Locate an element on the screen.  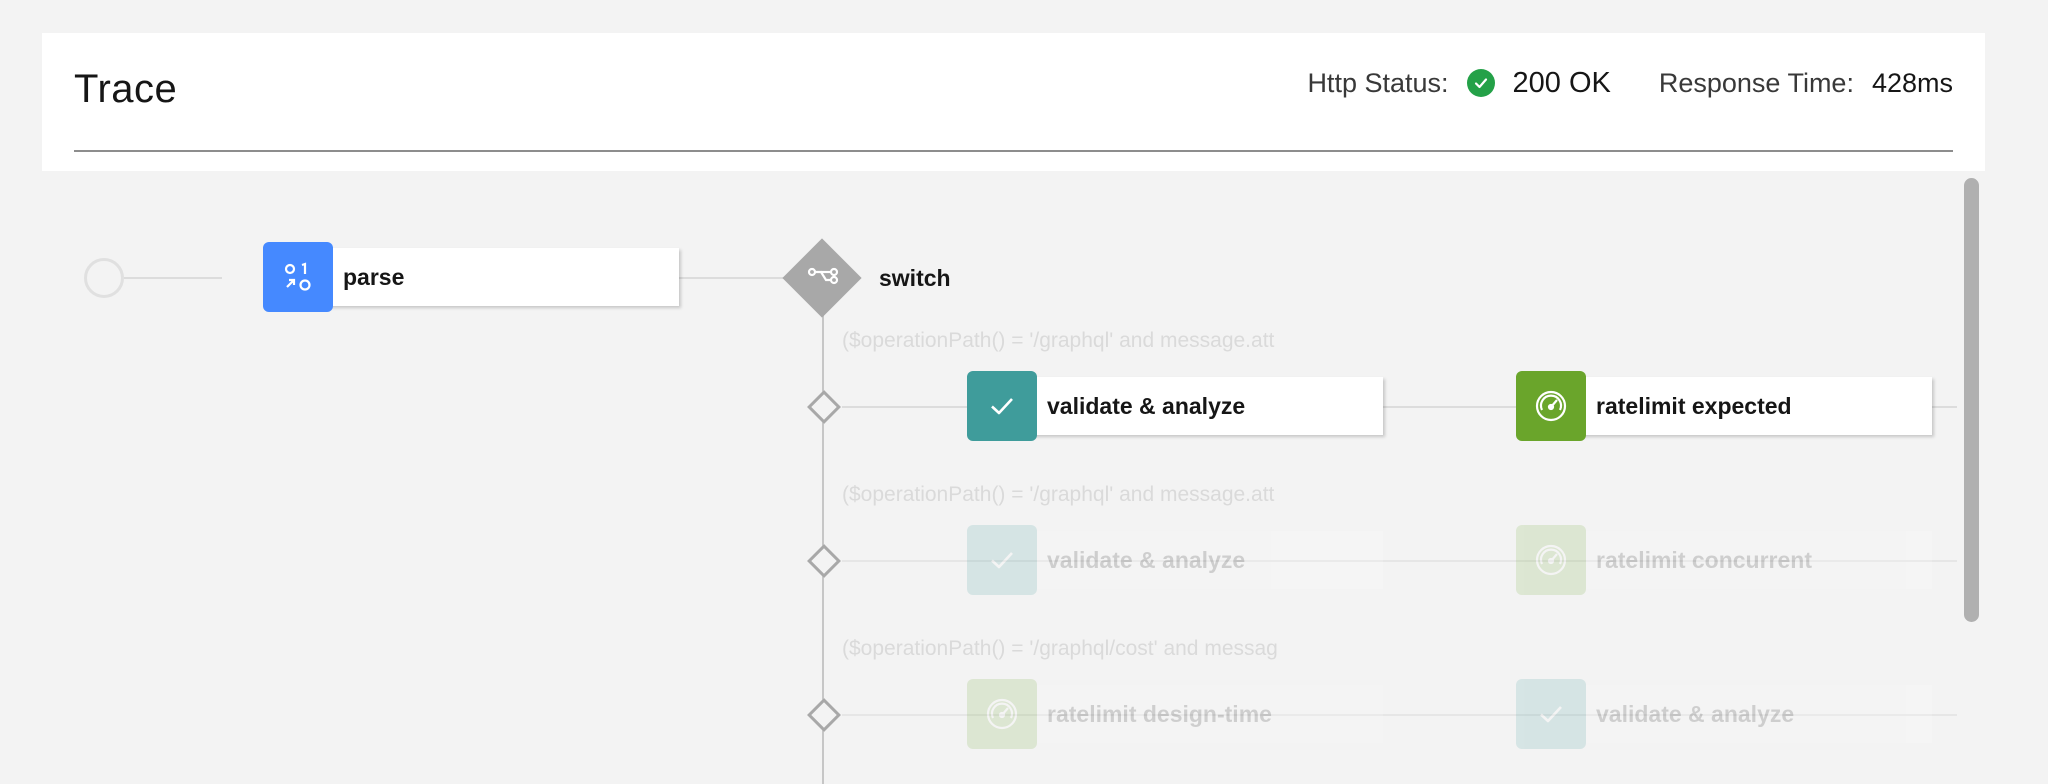
start-node is located at coordinates (104, 278).